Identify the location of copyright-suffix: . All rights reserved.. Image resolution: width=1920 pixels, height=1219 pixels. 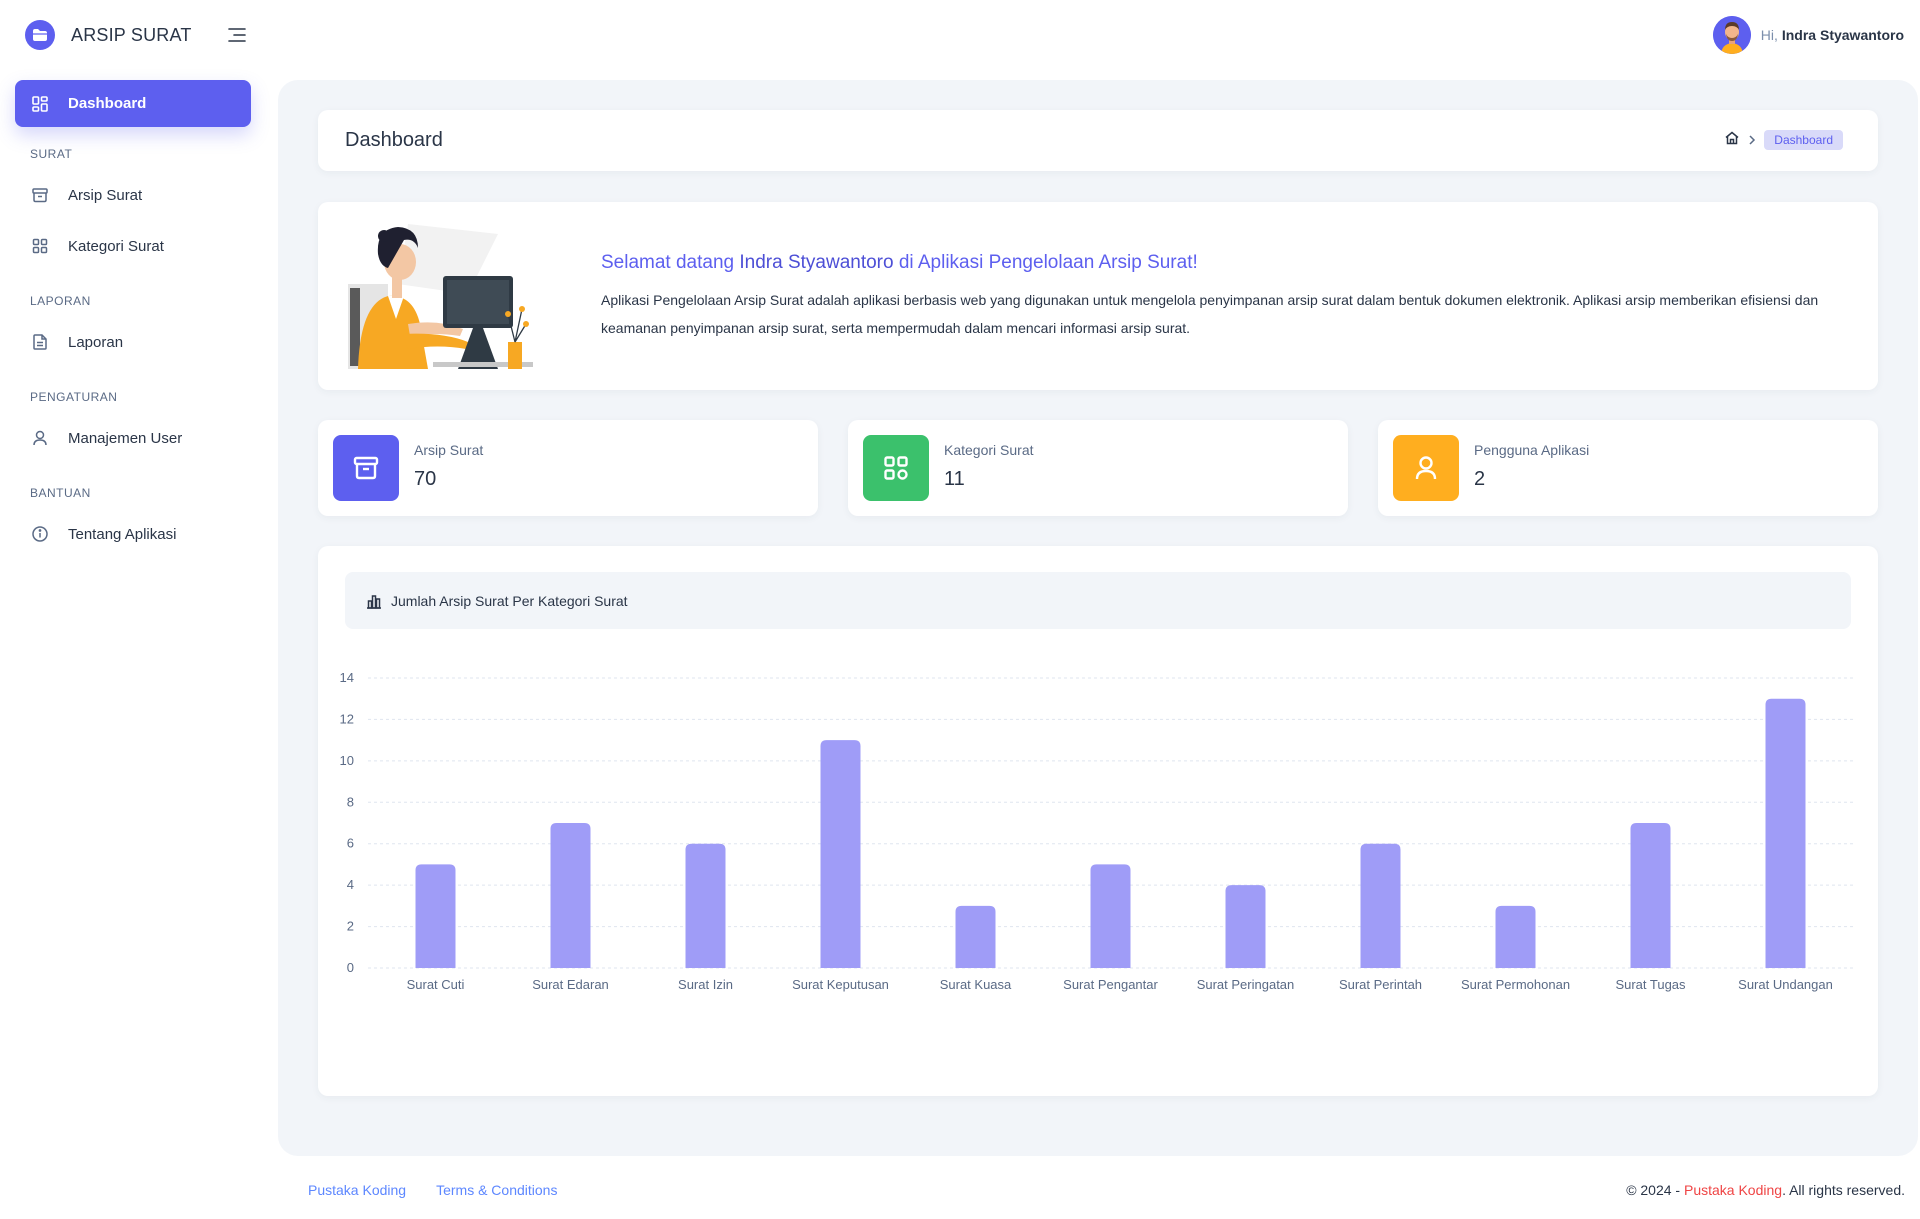
(1843, 1190).